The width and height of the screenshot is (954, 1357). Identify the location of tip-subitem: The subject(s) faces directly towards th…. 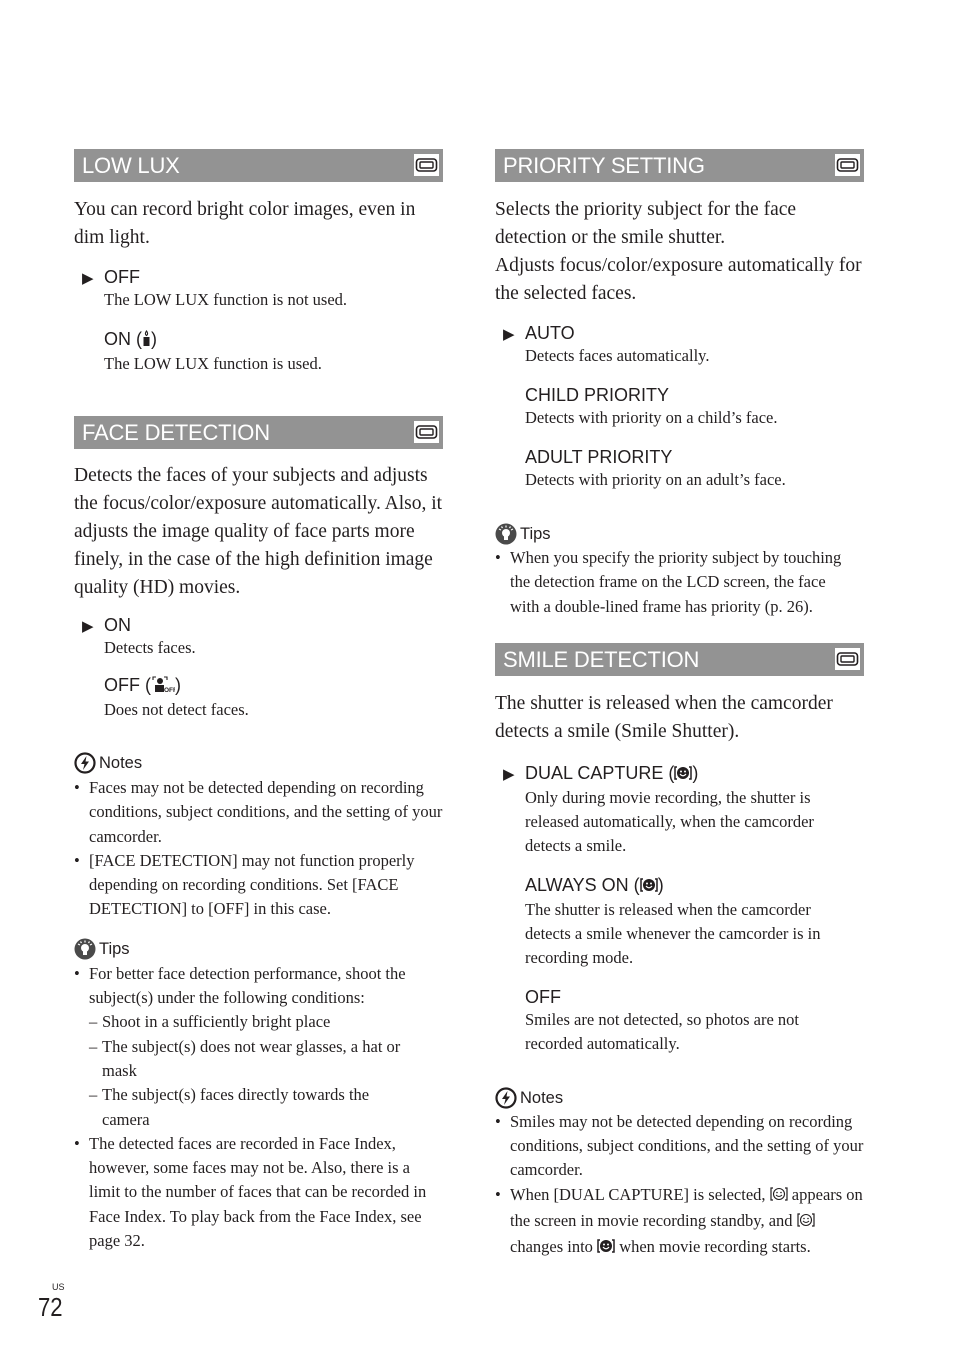
(250, 1107).